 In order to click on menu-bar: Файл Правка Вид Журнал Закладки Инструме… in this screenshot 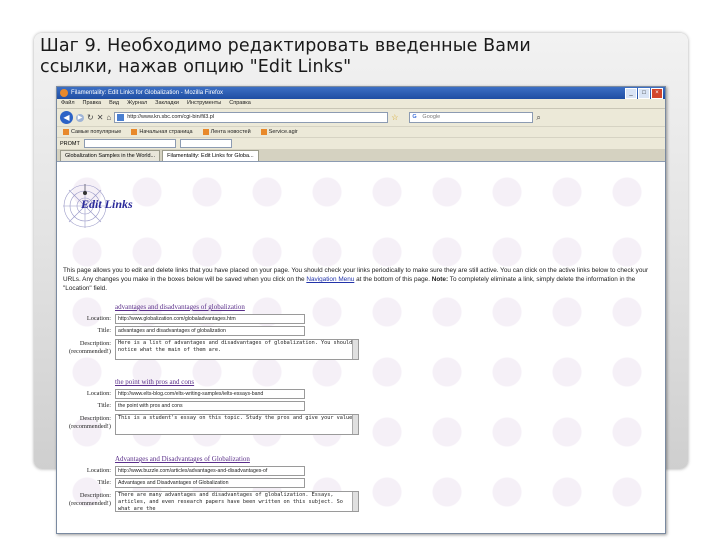, I will do `click(361, 104)`.